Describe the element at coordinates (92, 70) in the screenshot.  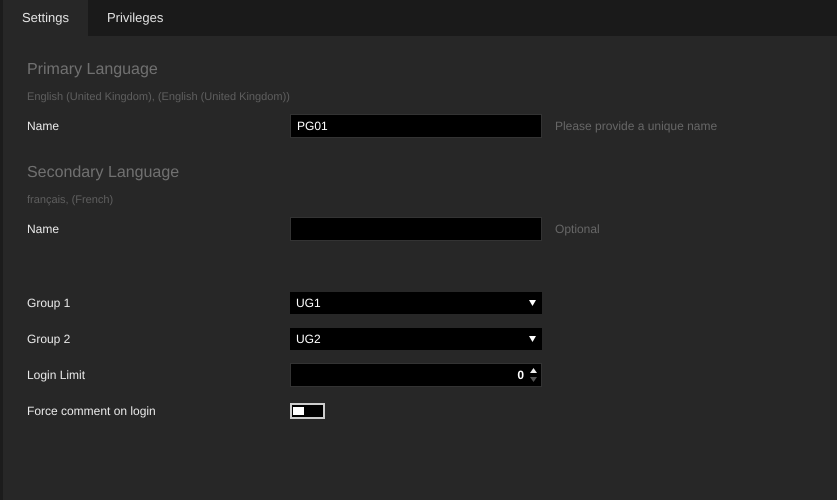
I see `section-heading: Primary Language` at that location.